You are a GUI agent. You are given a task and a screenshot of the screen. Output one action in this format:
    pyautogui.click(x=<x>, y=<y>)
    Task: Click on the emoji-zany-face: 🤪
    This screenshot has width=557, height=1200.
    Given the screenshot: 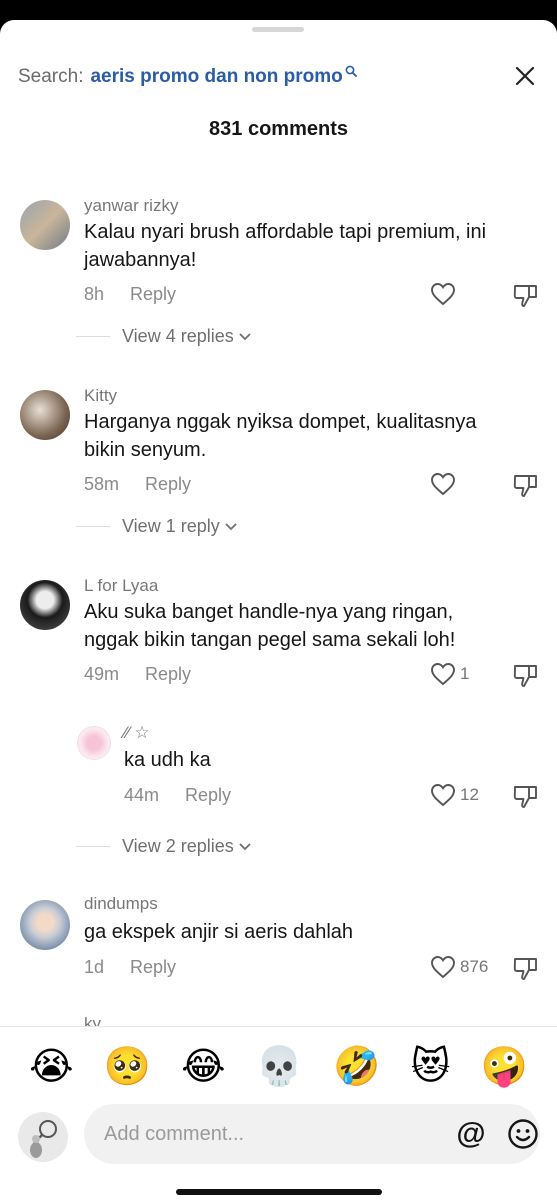 What is the action you would take?
    pyautogui.click(x=504, y=1066)
    